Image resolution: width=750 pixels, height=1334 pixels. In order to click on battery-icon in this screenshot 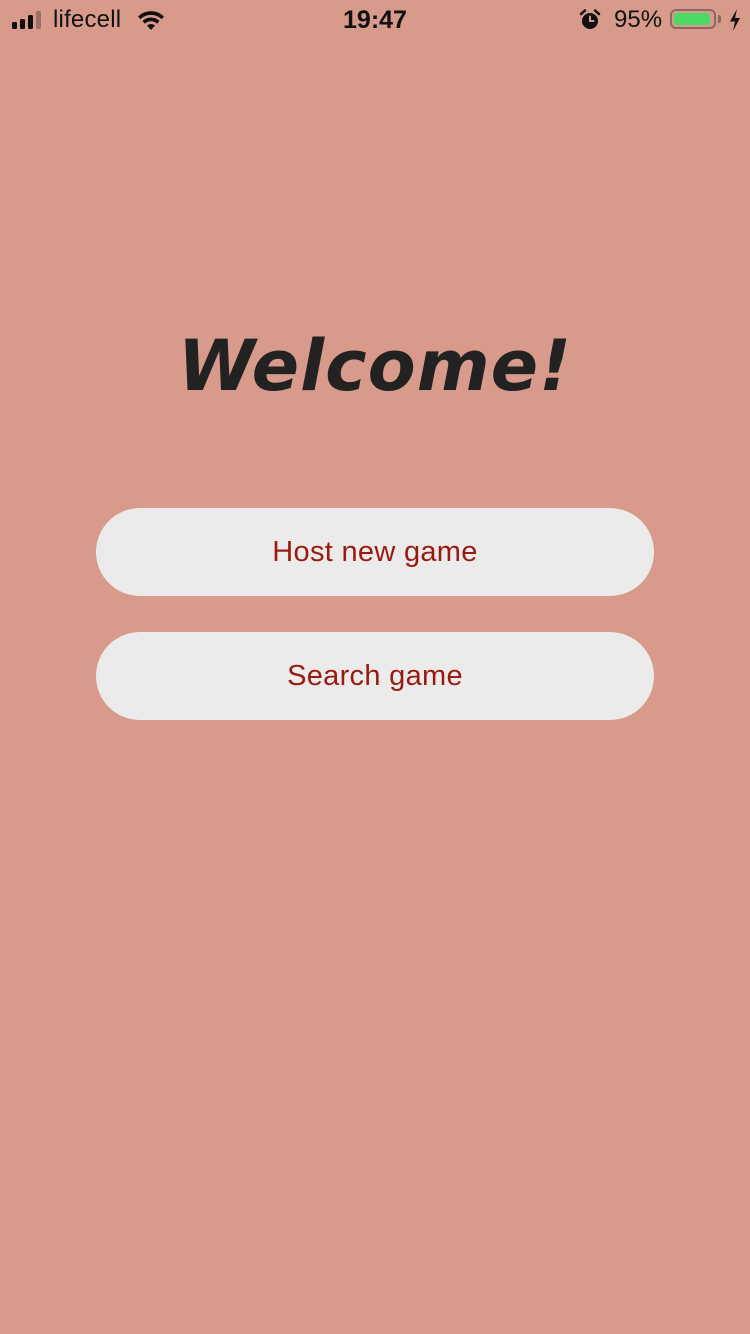, I will do `click(693, 19)`.